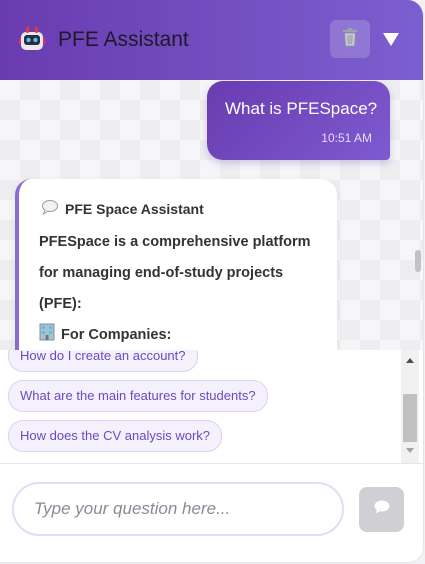  What do you see at coordinates (123, 39) in the screenshot?
I see `chat-title: PFE Assistant` at bounding box center [123, 39].